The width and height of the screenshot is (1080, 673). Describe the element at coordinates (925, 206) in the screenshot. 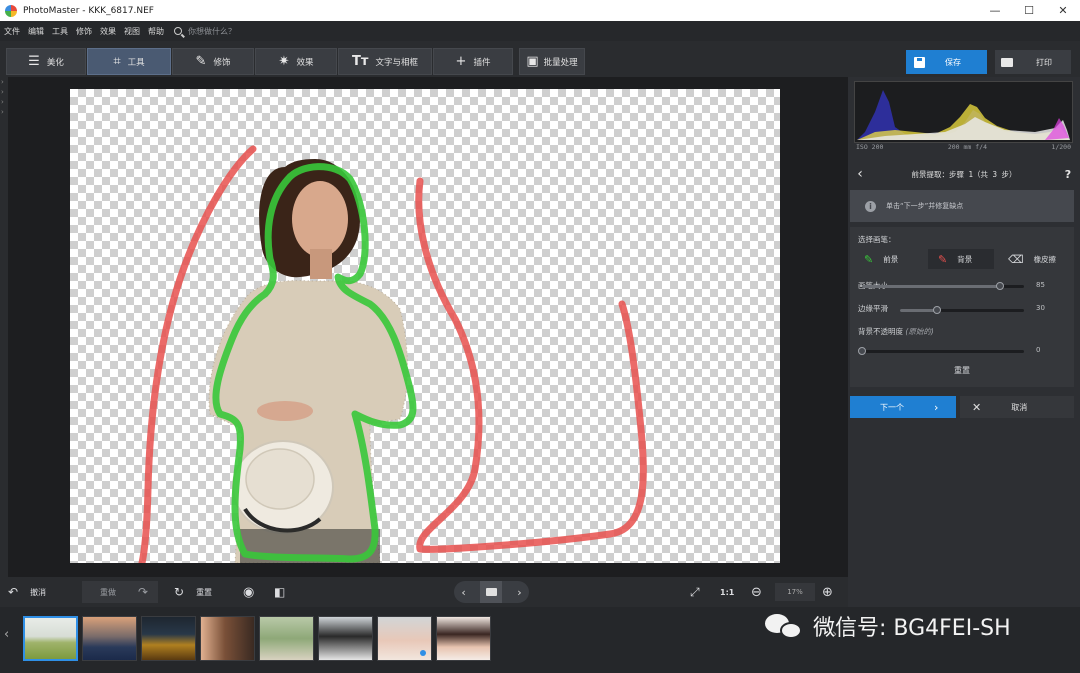

I see `hint-text: 单击“下一步”并修复缺点` at that location.